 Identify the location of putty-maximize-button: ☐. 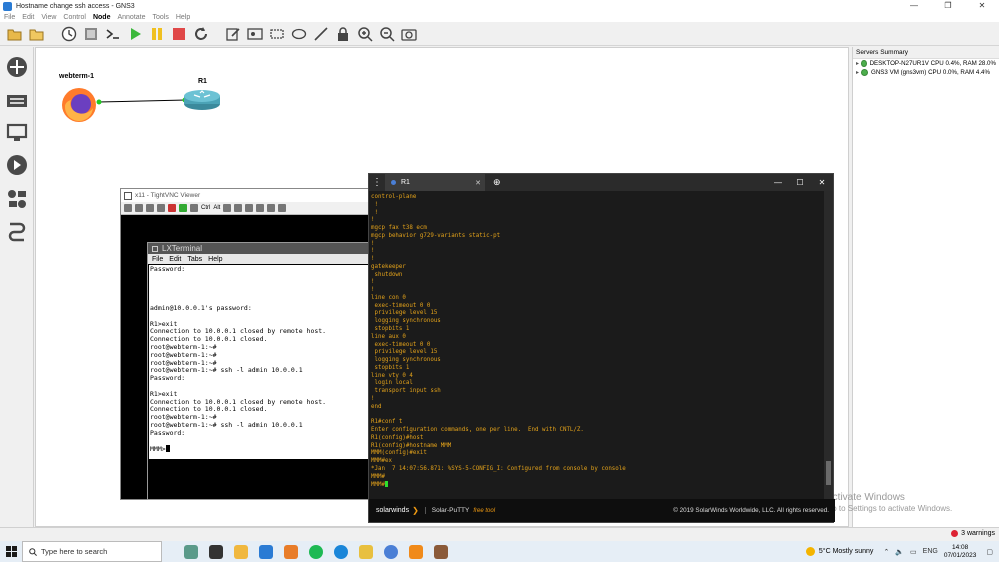
(800, 182).